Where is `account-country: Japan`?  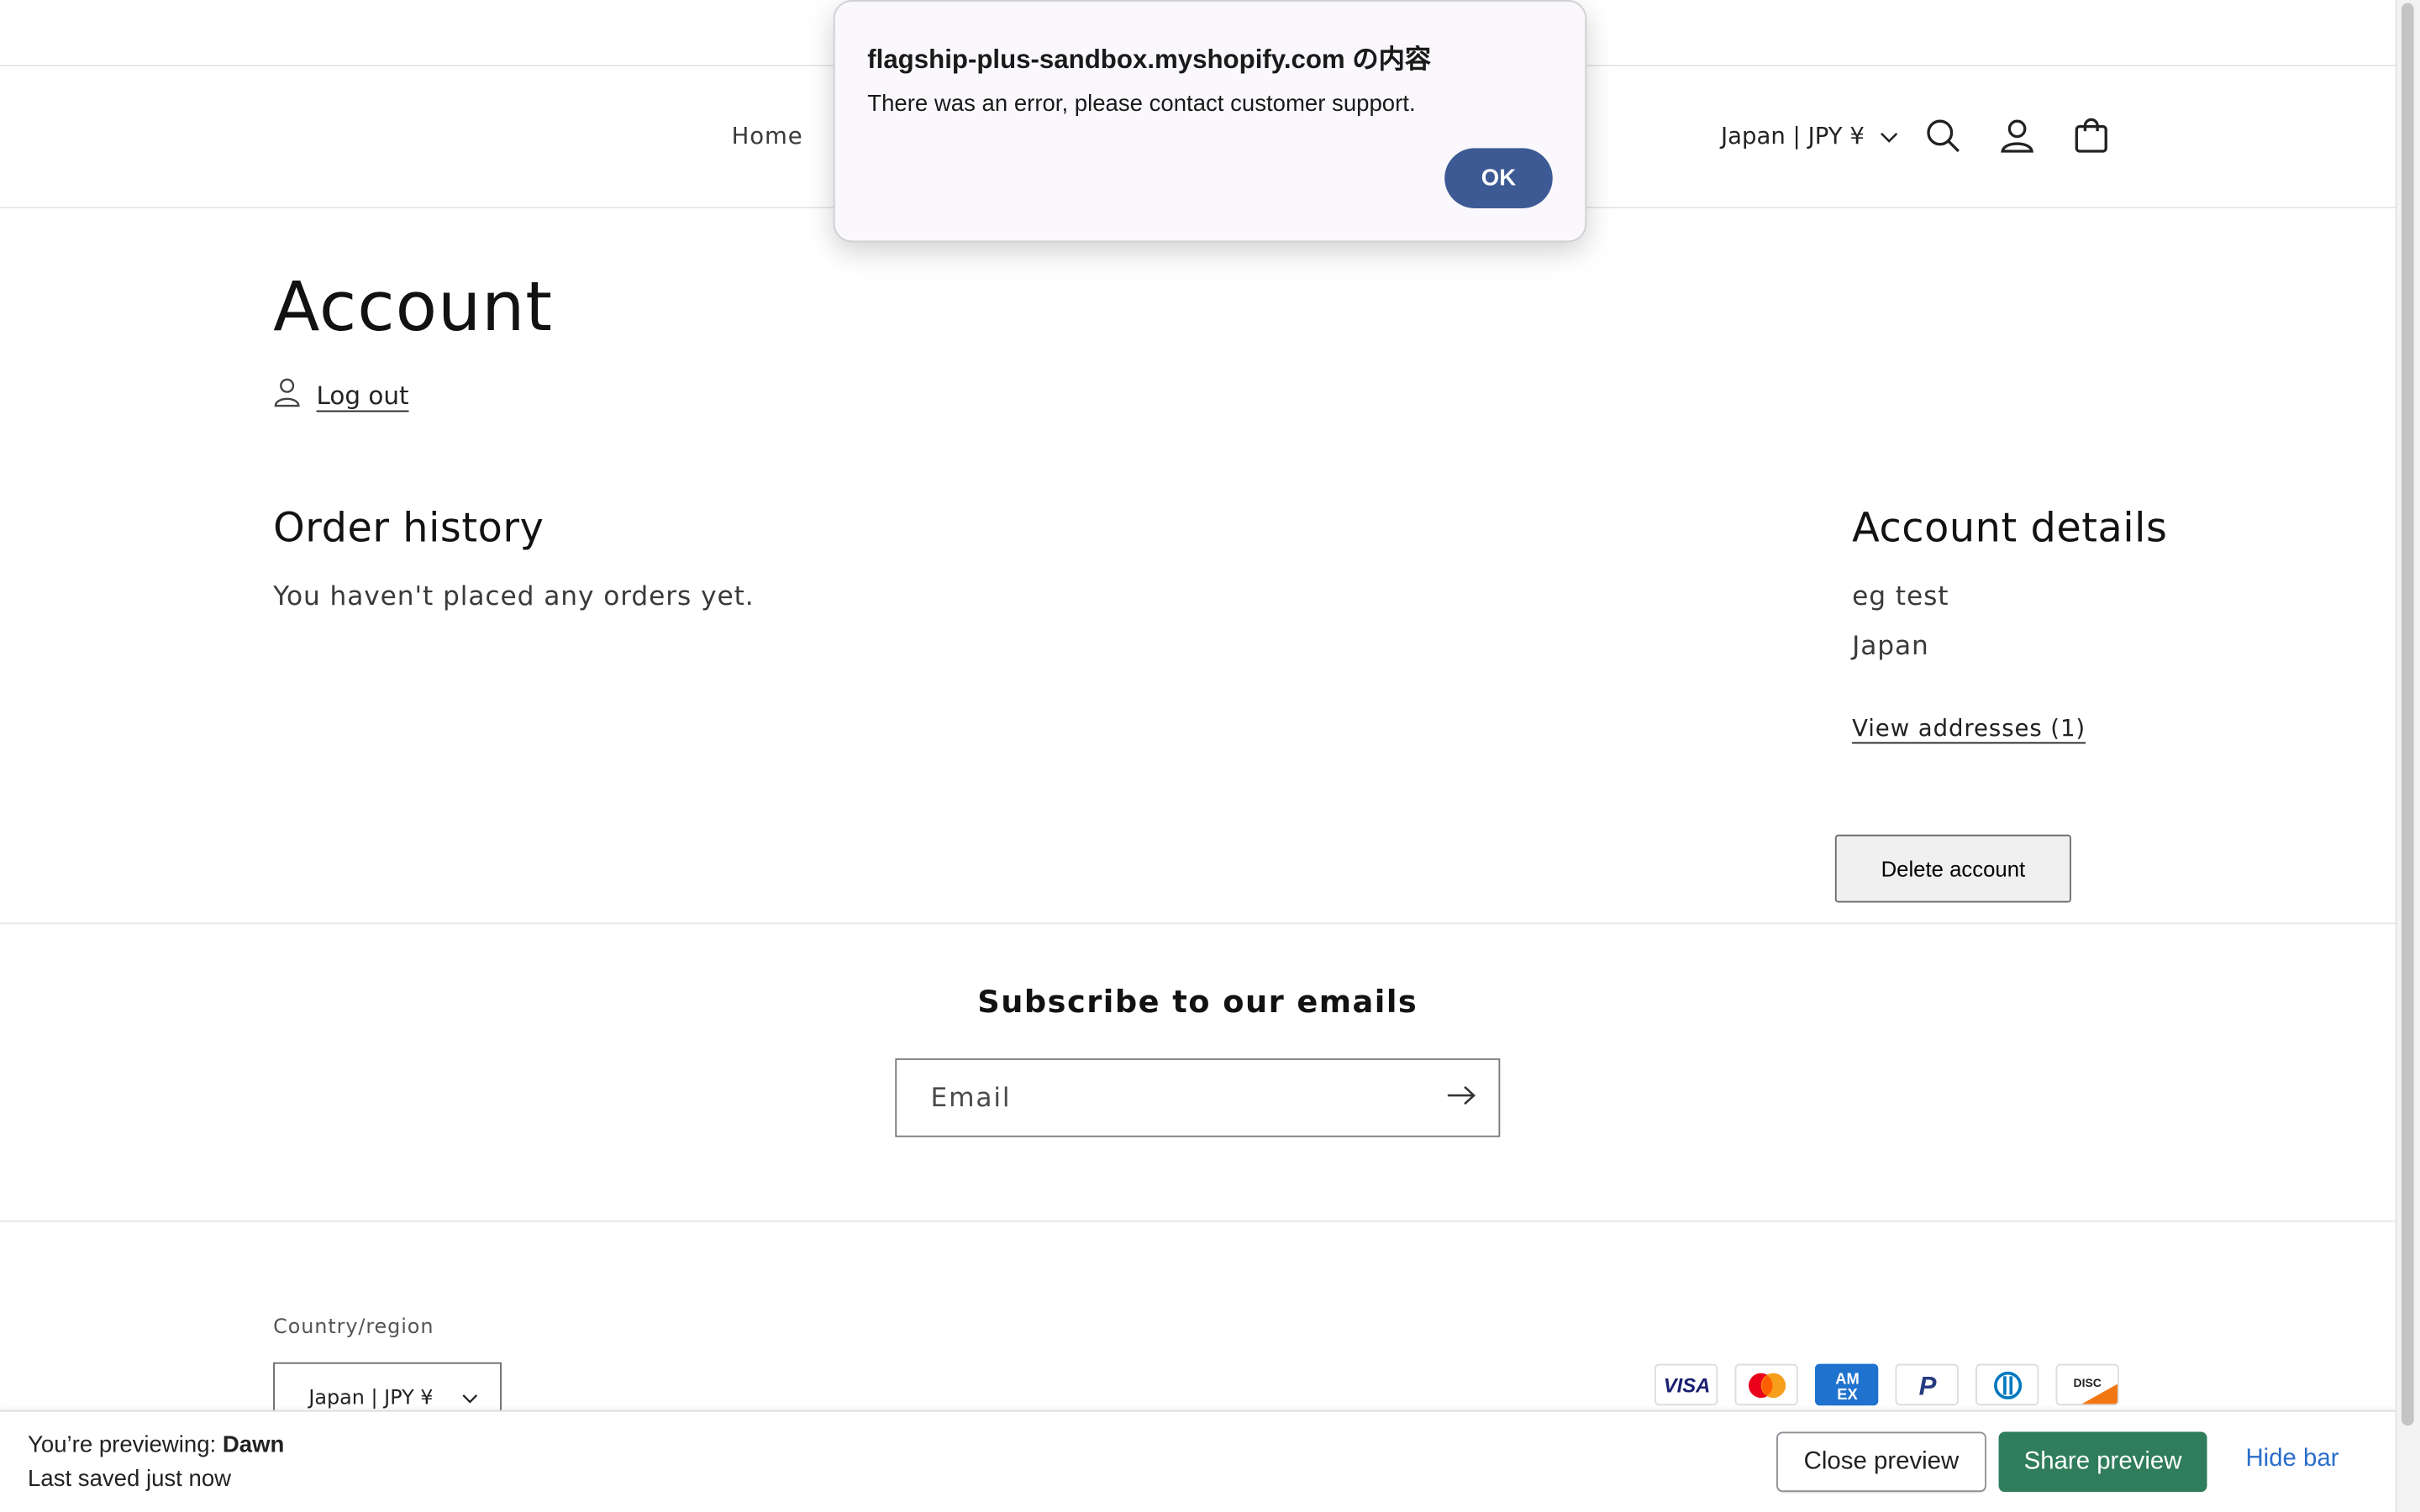
account-country: Japan is located at coordinates (1890, 646).